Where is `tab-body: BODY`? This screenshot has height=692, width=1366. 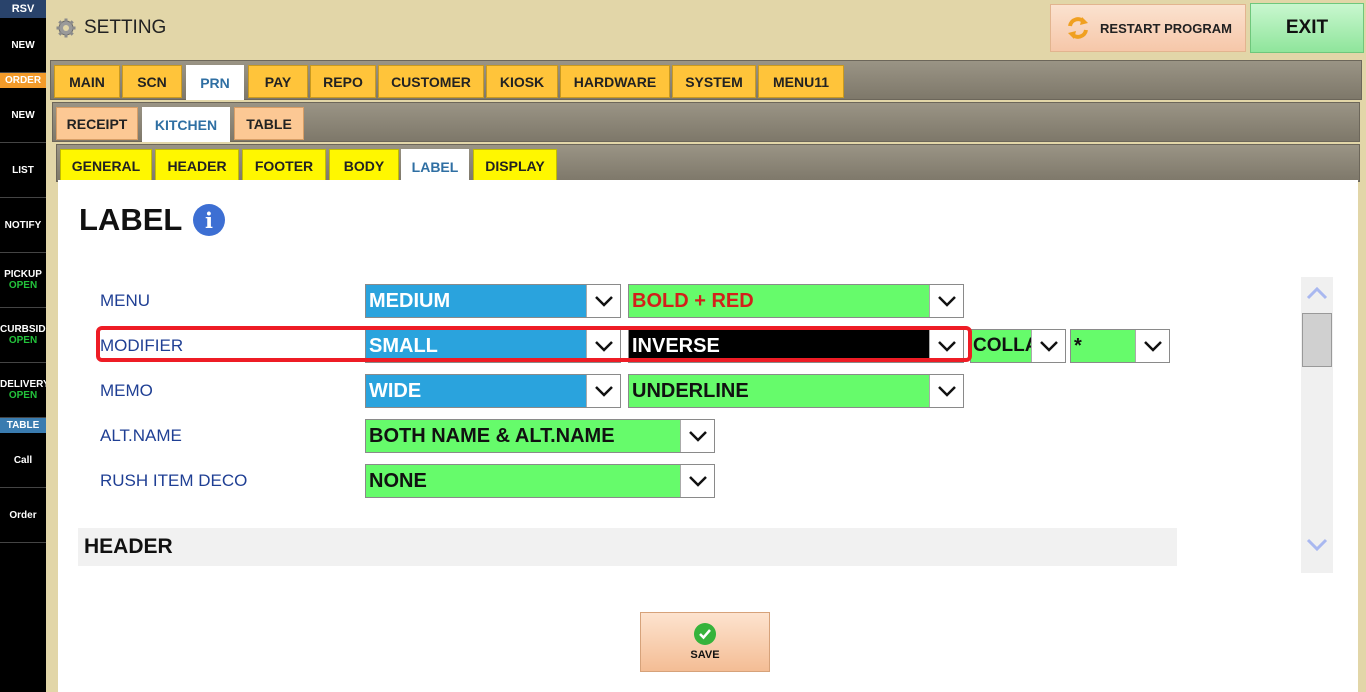
tab-body: BODY is located at coordinates (364, 165).